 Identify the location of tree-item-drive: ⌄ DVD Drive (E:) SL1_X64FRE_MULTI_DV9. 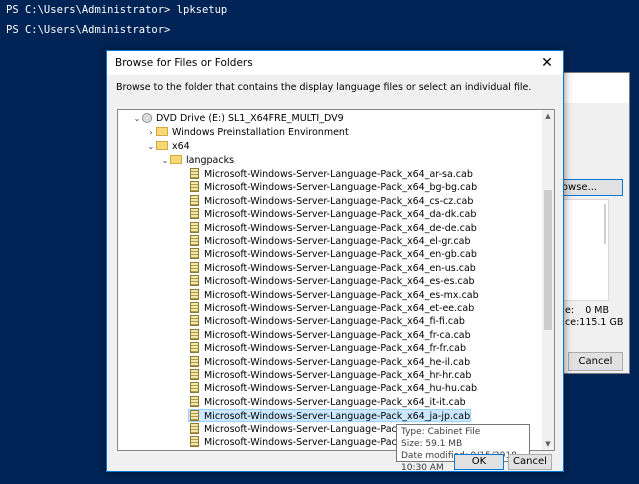
(238, 118).